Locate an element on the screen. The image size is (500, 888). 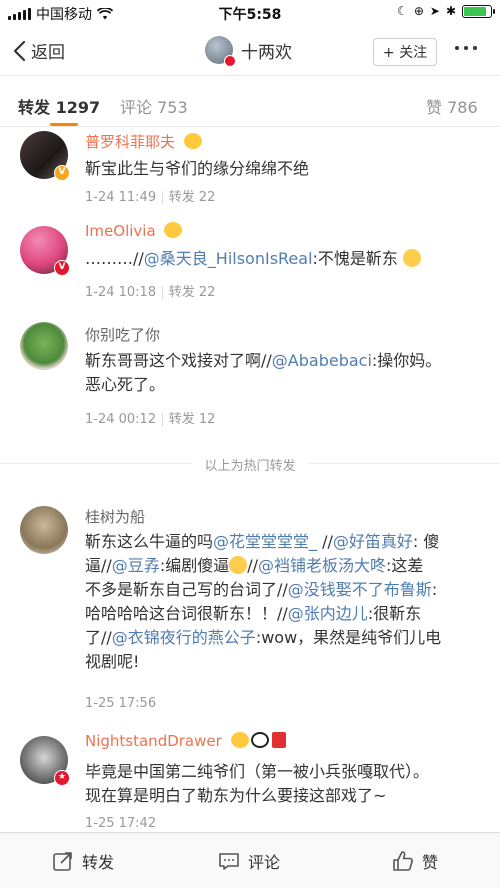
text-segment: :编剧傻逼 is located at coordinates (194, 565).